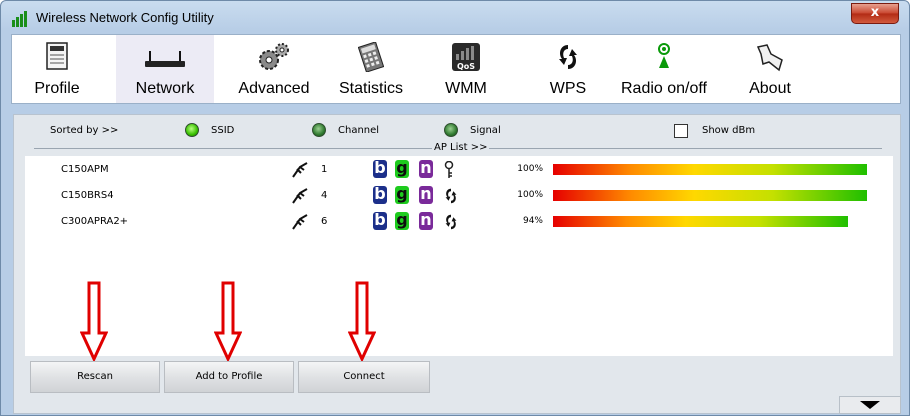 This screenshot has height=416, width=910. I want to click on tab-advanced: Advanced, so click(274, 69).